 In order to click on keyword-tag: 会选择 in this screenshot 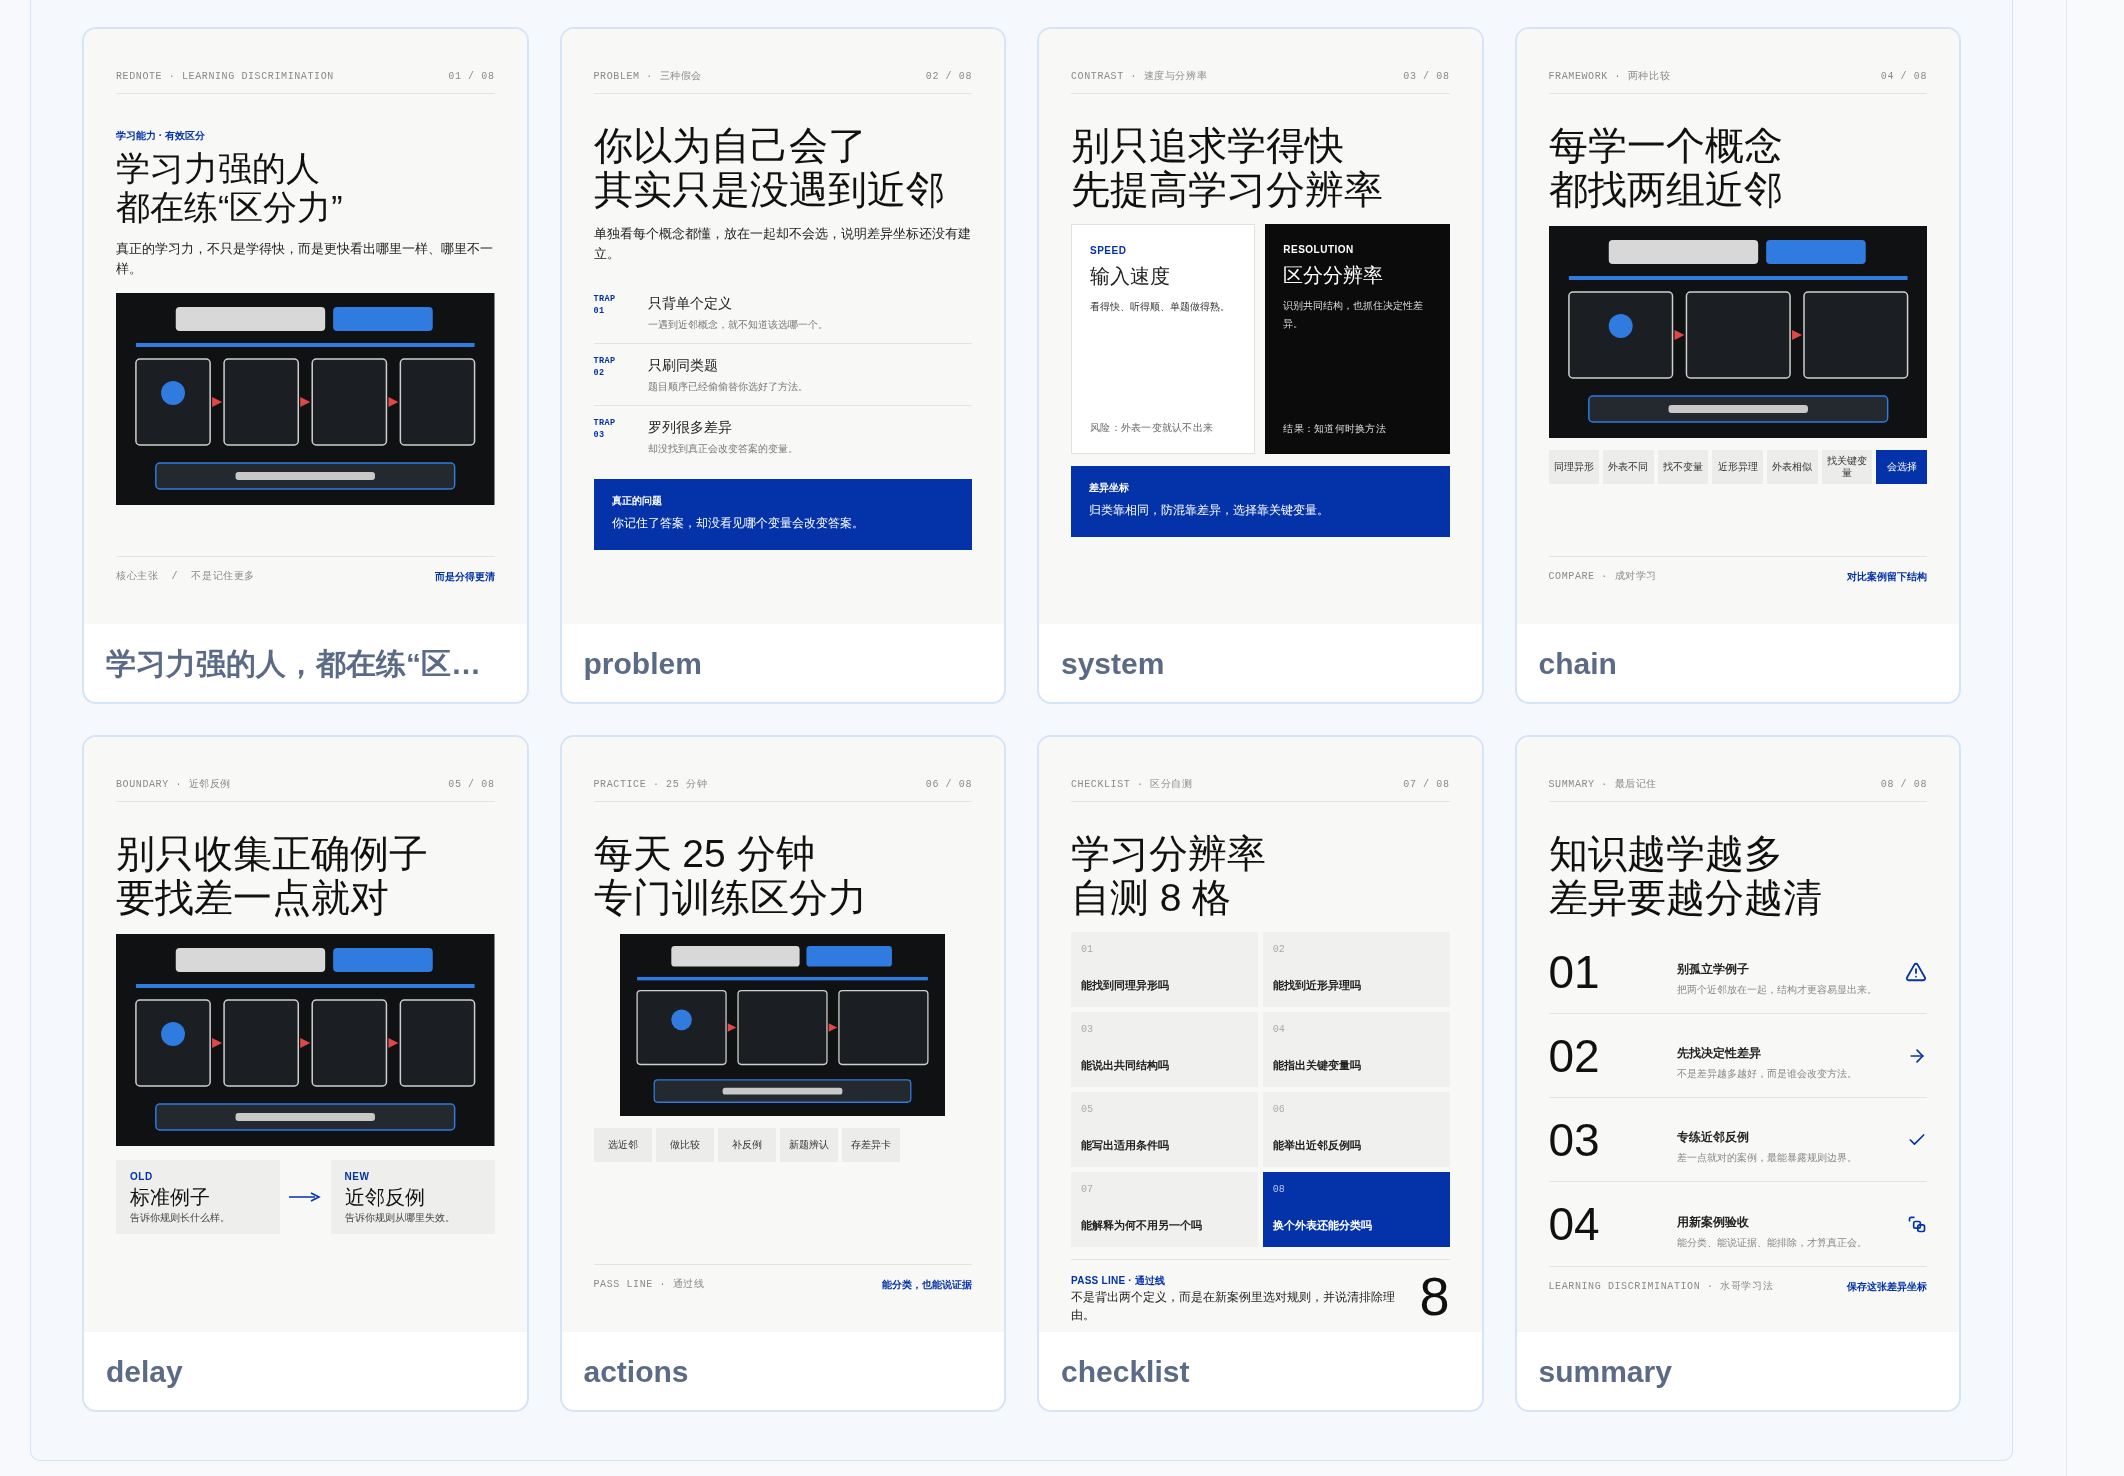, I will do `click(1901, 467)`.